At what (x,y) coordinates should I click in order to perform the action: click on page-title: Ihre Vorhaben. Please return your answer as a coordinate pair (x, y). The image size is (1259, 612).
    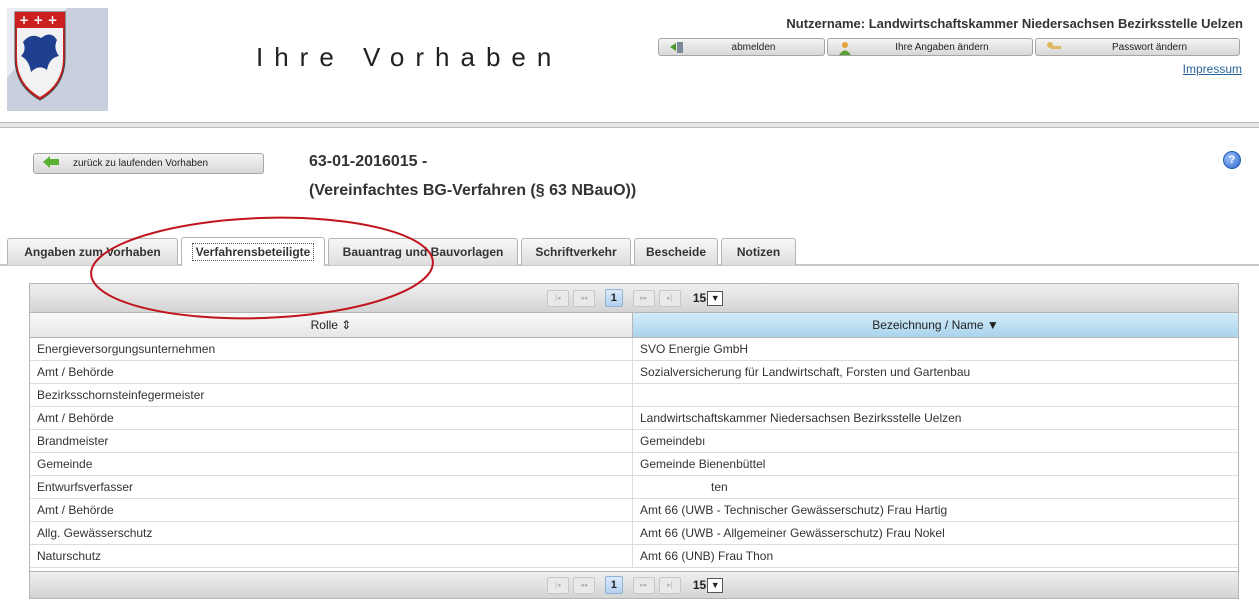
    Looking at the image, I should click on (409, 57).